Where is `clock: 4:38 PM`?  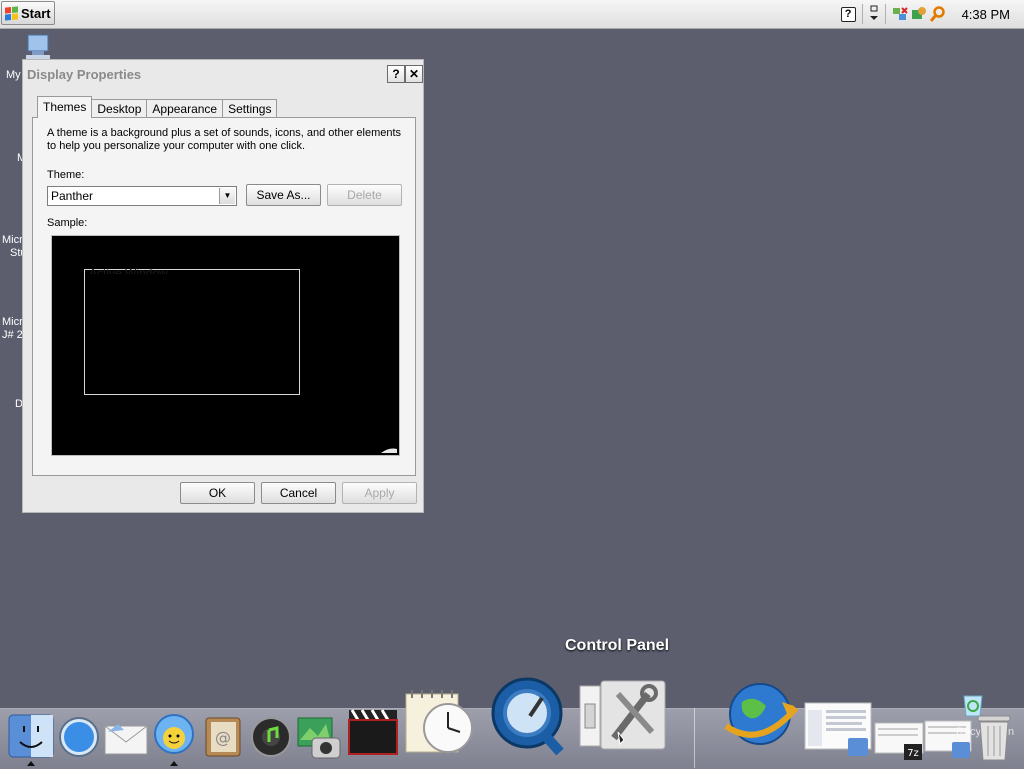
clock: 4:38 PM is located at coordinates (986, 14).